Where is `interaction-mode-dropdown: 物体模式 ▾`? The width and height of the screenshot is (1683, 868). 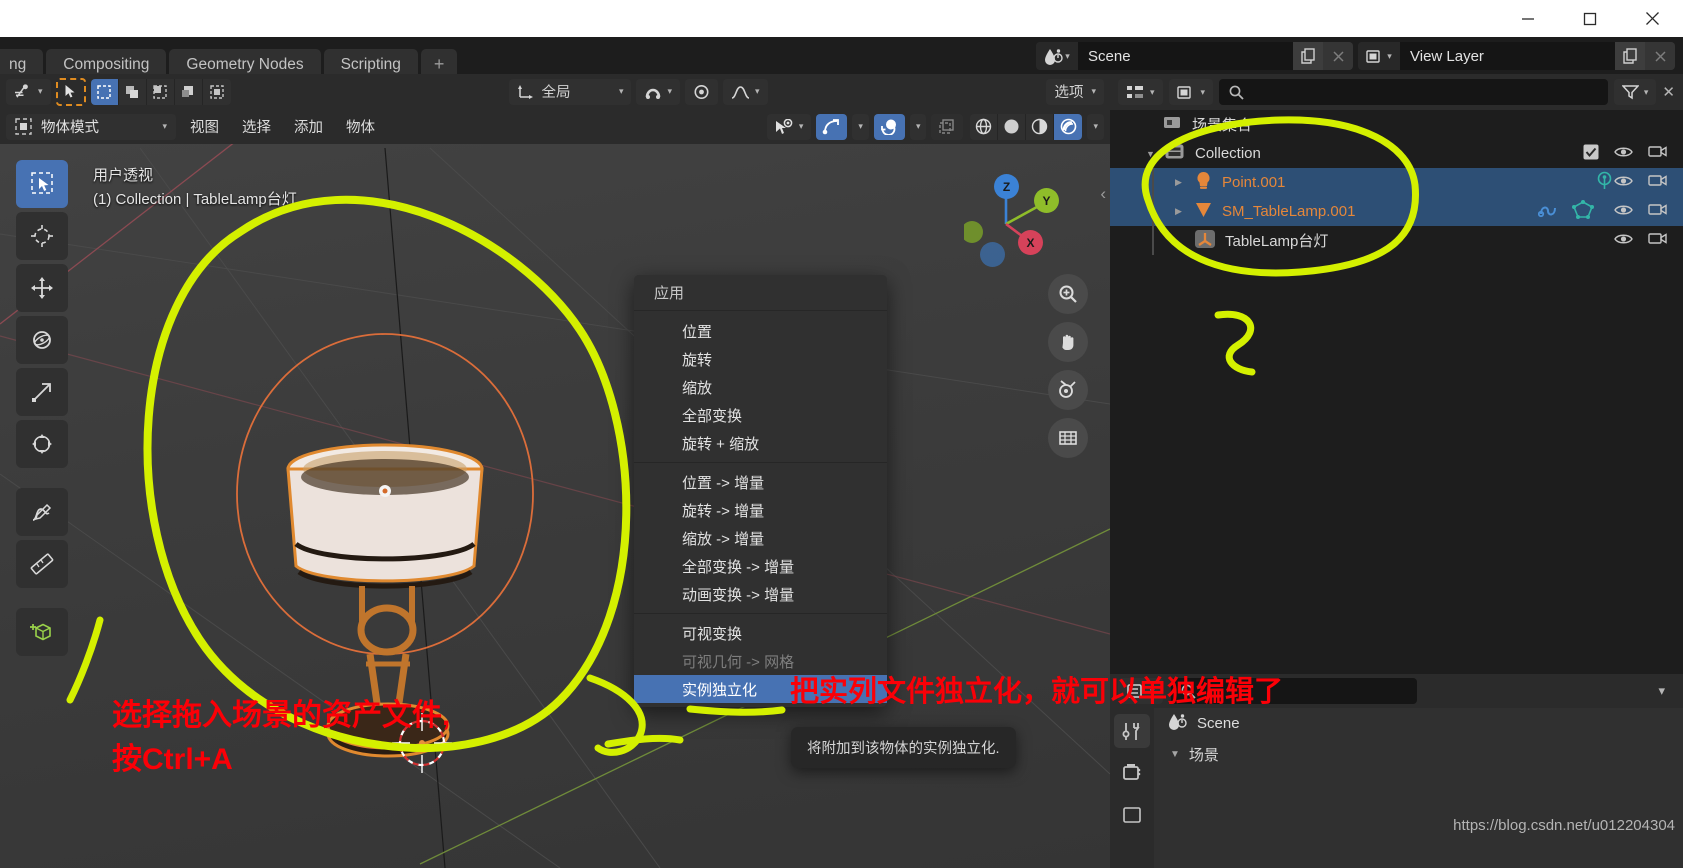
interaction-mode-dropdown: 物体模式 ▾ is located at coordinates (91, 126).